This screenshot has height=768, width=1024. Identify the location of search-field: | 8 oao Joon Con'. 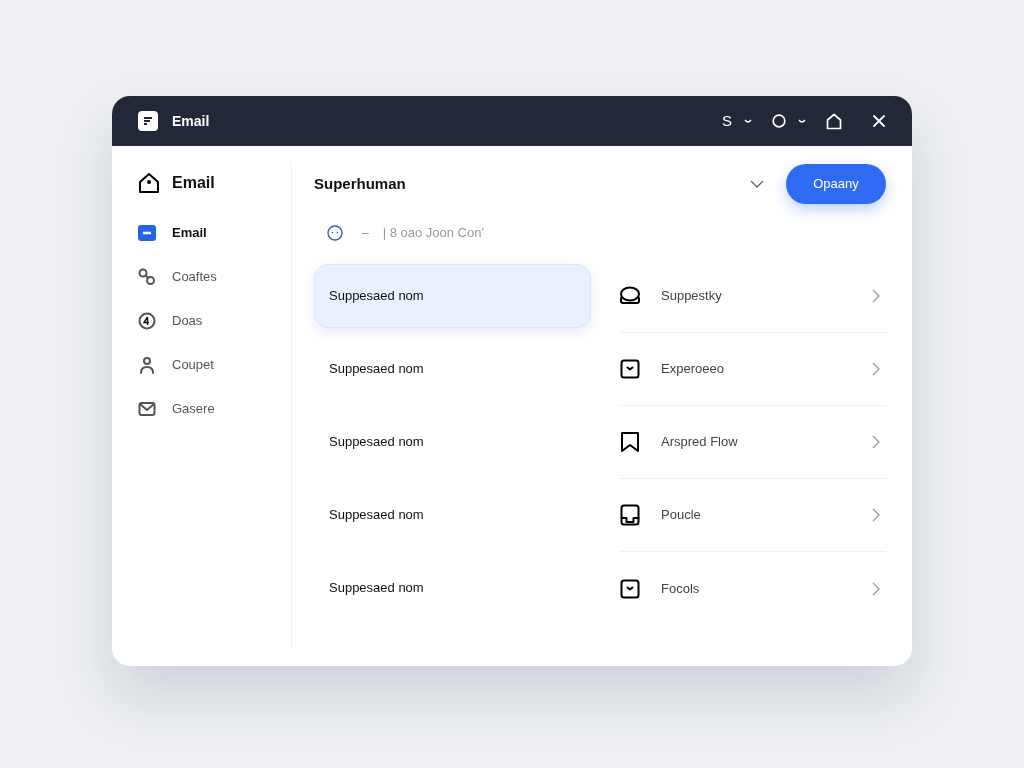
(512, 233).